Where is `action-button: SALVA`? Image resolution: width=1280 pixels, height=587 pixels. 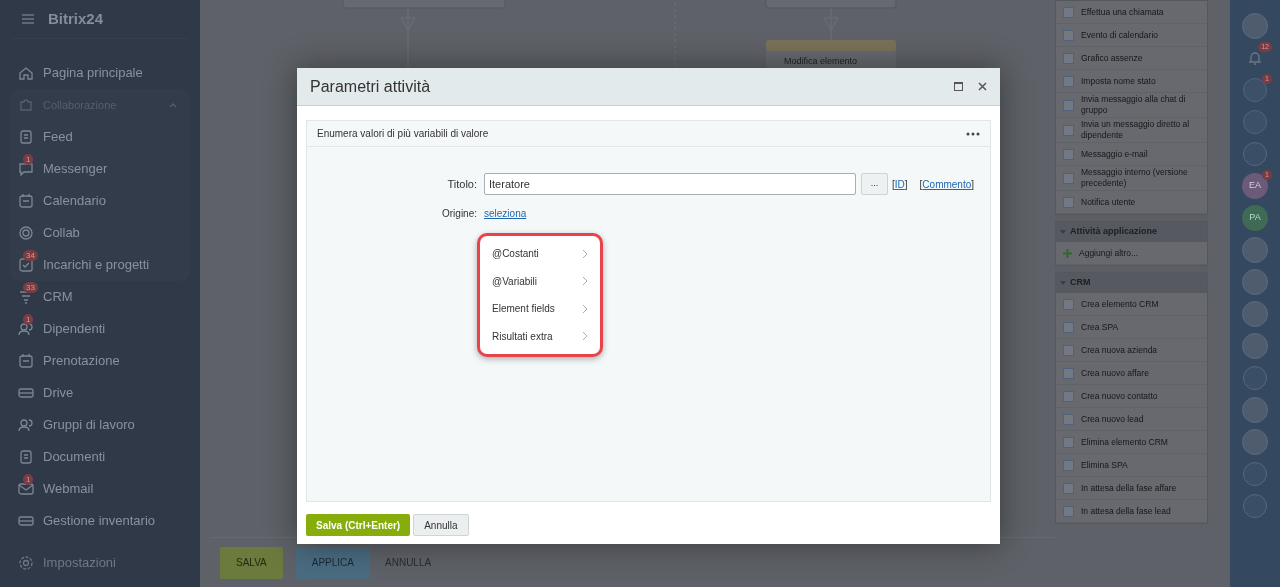 action-button: SALVA is located at coordinates (251, 562).